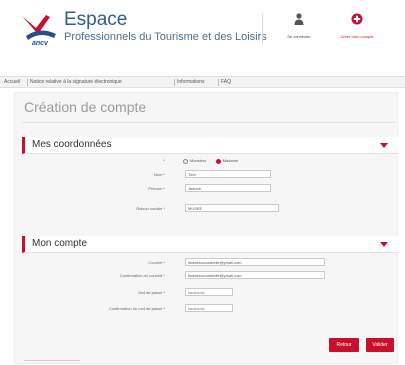 The image size is (405, 365). Describe the element at coordinates (151, 292) in the screenshot. I see `password-label: Mot de passe *` at that location.